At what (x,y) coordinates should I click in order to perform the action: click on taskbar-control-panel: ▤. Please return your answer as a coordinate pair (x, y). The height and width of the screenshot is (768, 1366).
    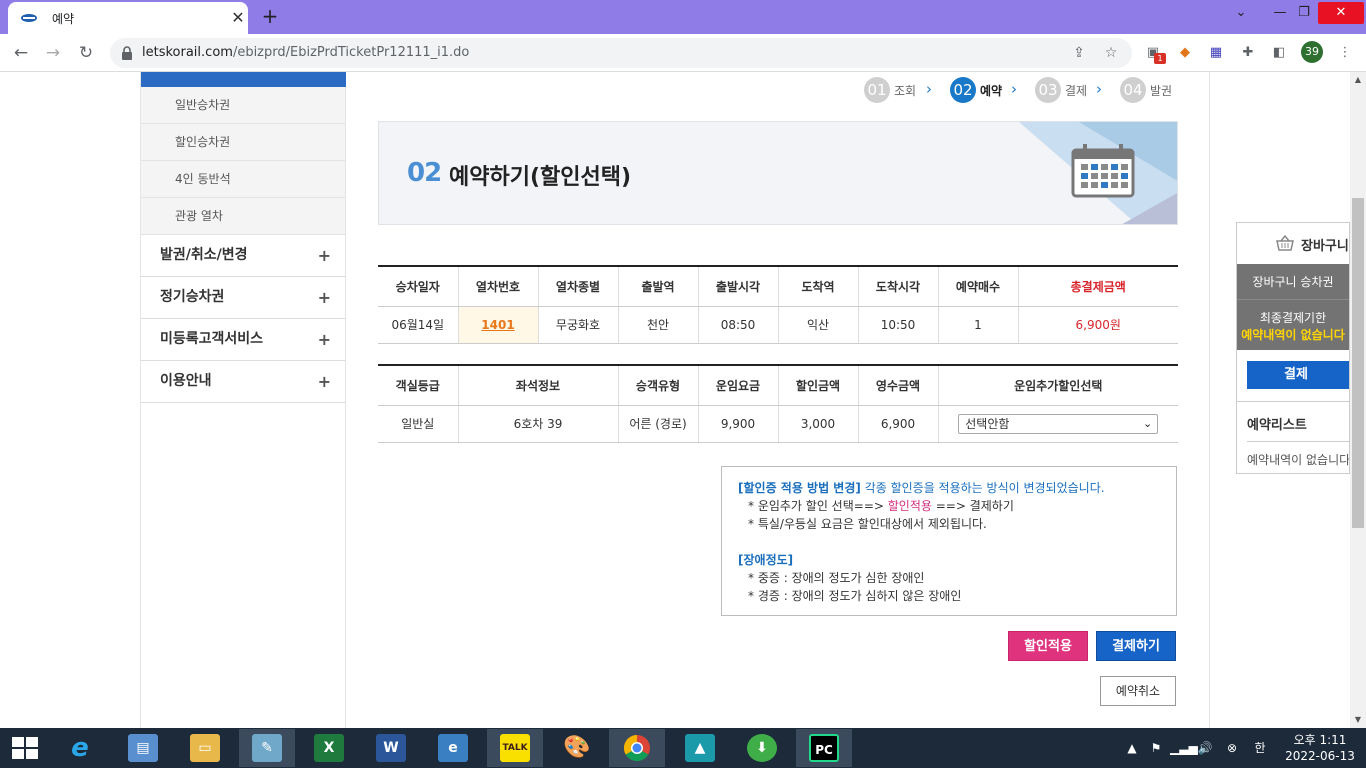
    Looking at the image, I should click on (143, 748).